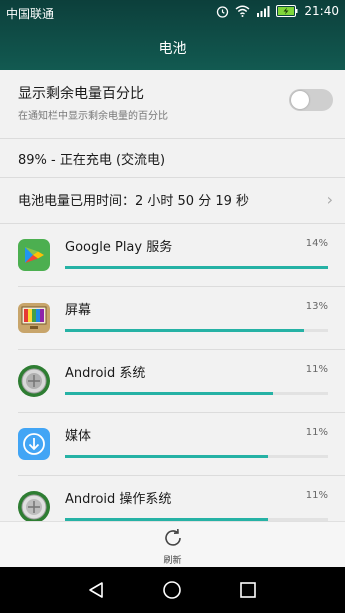 Image resolution: width=345 pixels, height=613 pixels. I want to click on percent-toggle-subtitle: 在通知栏中显示剩余电量的百分比, so click(93, 116).